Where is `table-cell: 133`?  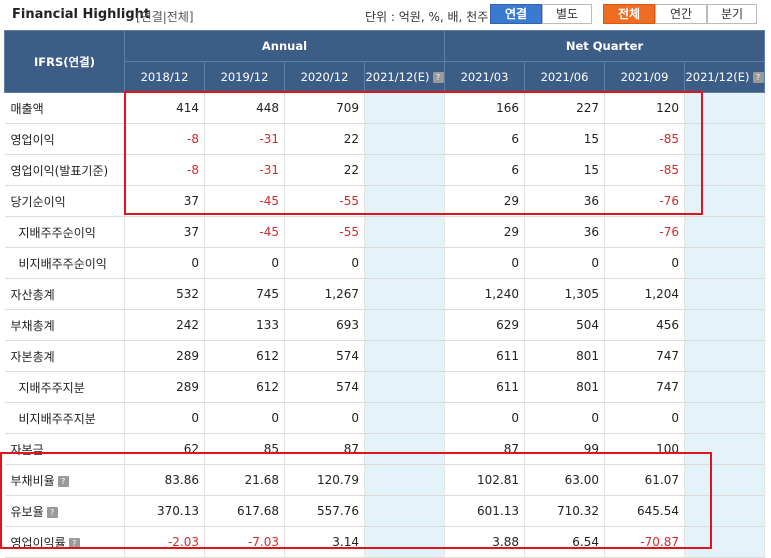
table-cell: 133 is located at coordinates (244, 325).